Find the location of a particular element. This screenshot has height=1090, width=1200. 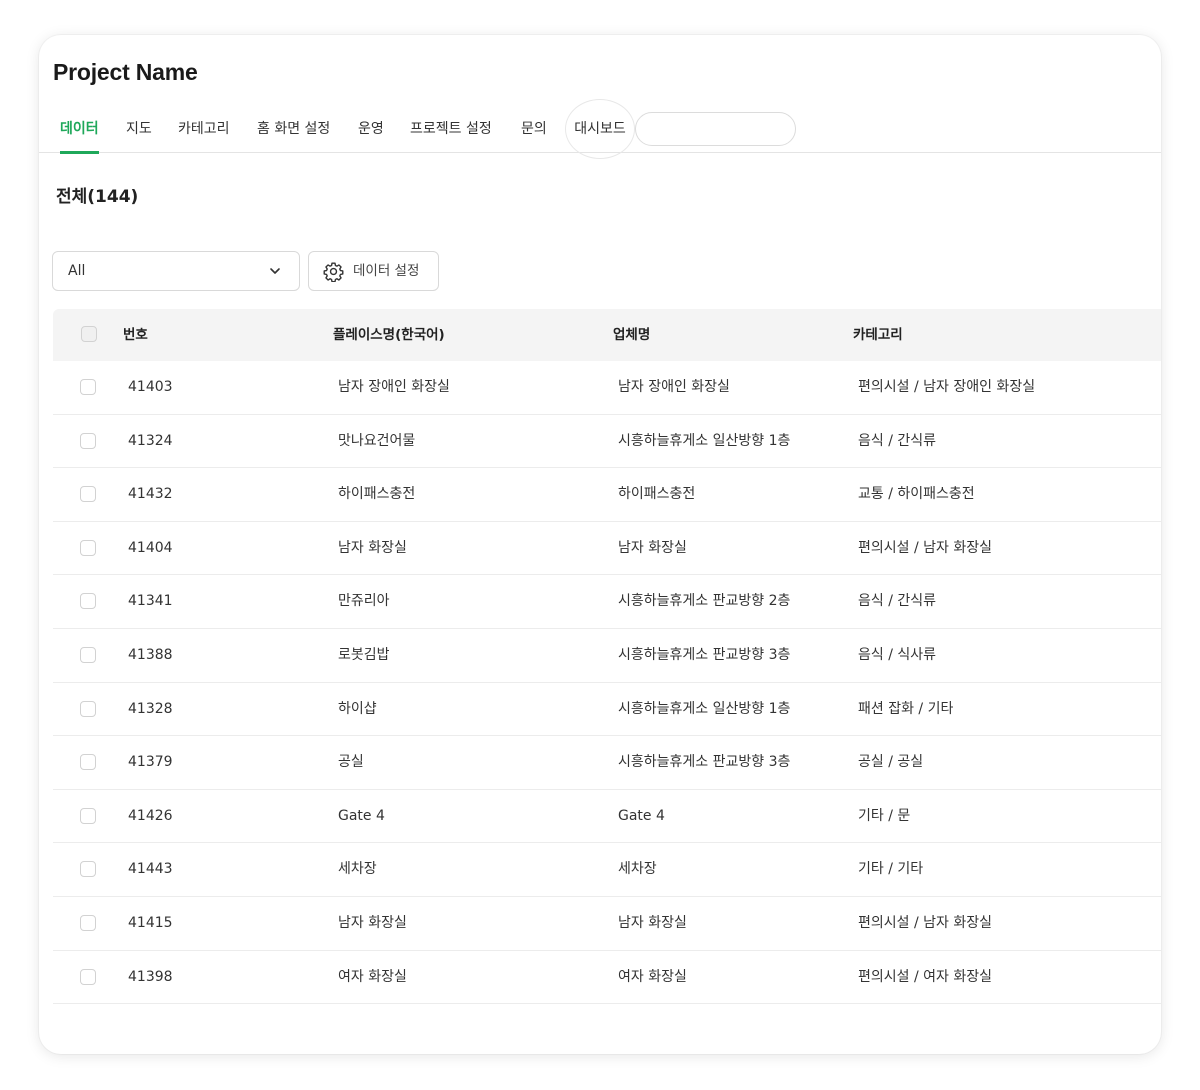

scroll-fade is located at coordinates (607, 1017).